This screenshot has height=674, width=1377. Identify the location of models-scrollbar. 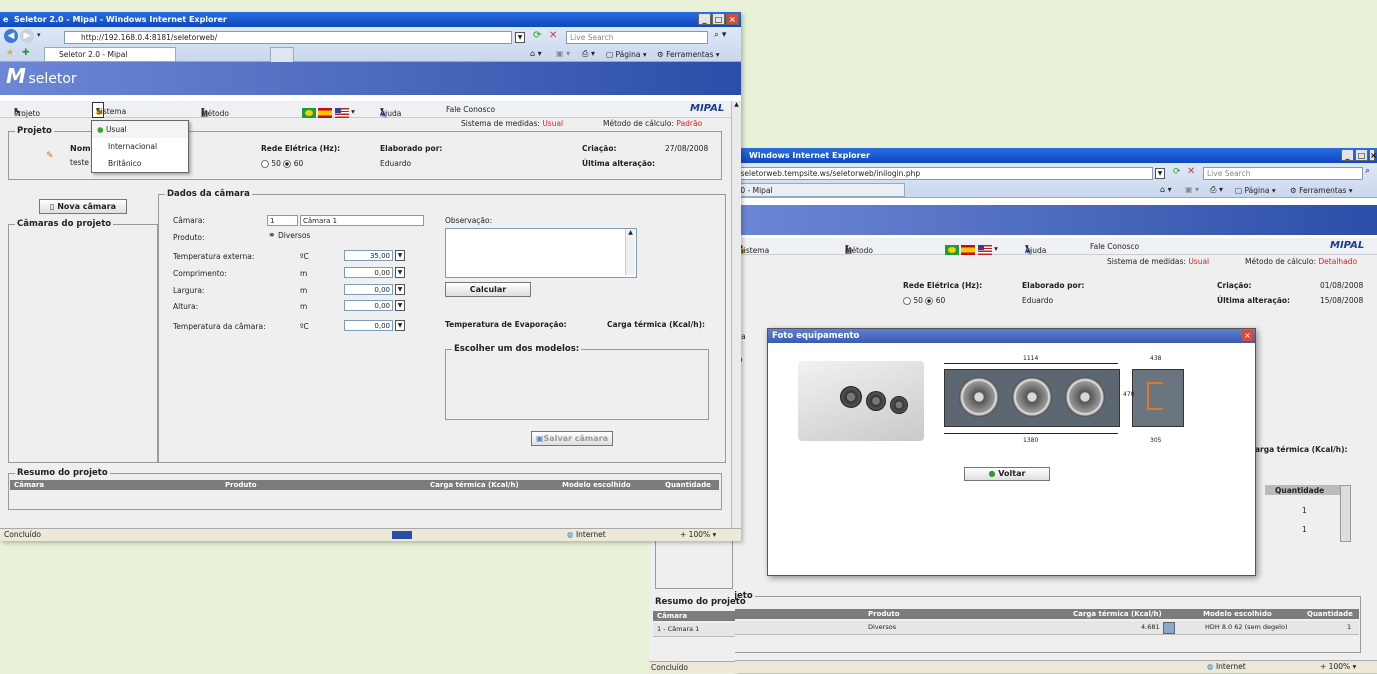
(1345, 513).